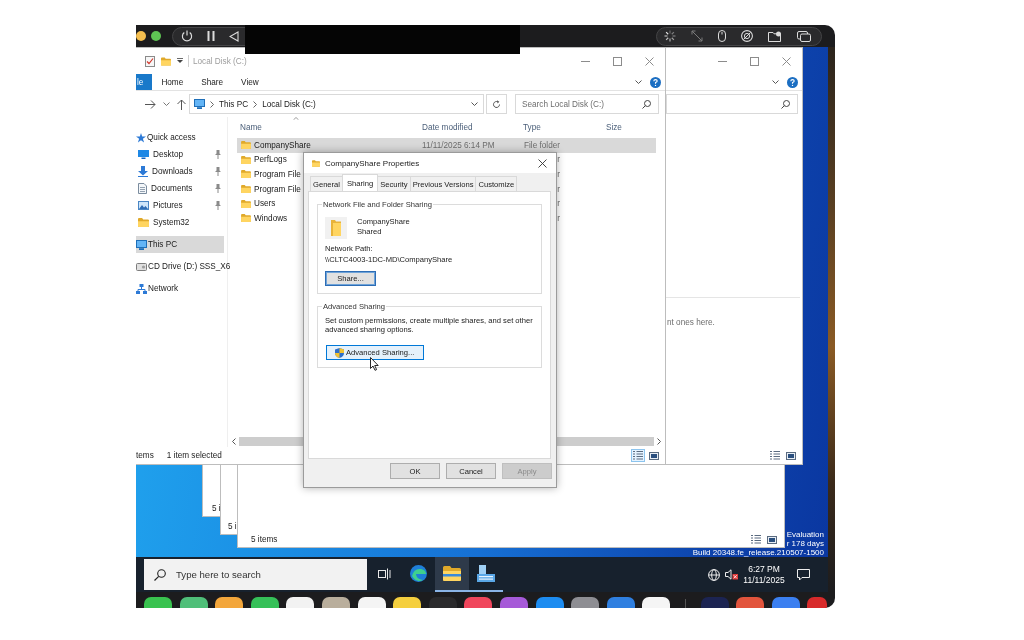 Image resolution: width=1024 pixels, height=640 pixels. Describe the element at coordinates (805, 534) in the screenshot. I see `watermark-text: Evaluation` at that location.